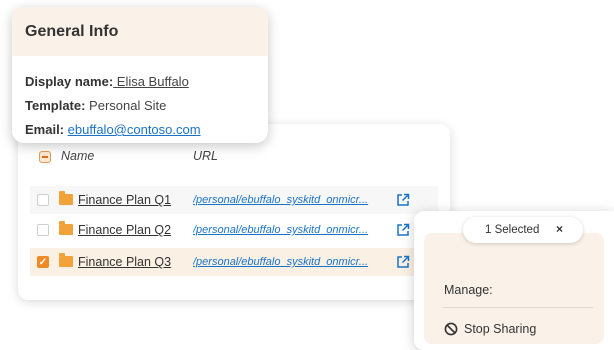 This screenshot has width=614, height=350. What do you see at coordinates (151, 81) in the screenshot?
I see `display-name-value: Elisa Buffalo` at bounding box center [151, 81].